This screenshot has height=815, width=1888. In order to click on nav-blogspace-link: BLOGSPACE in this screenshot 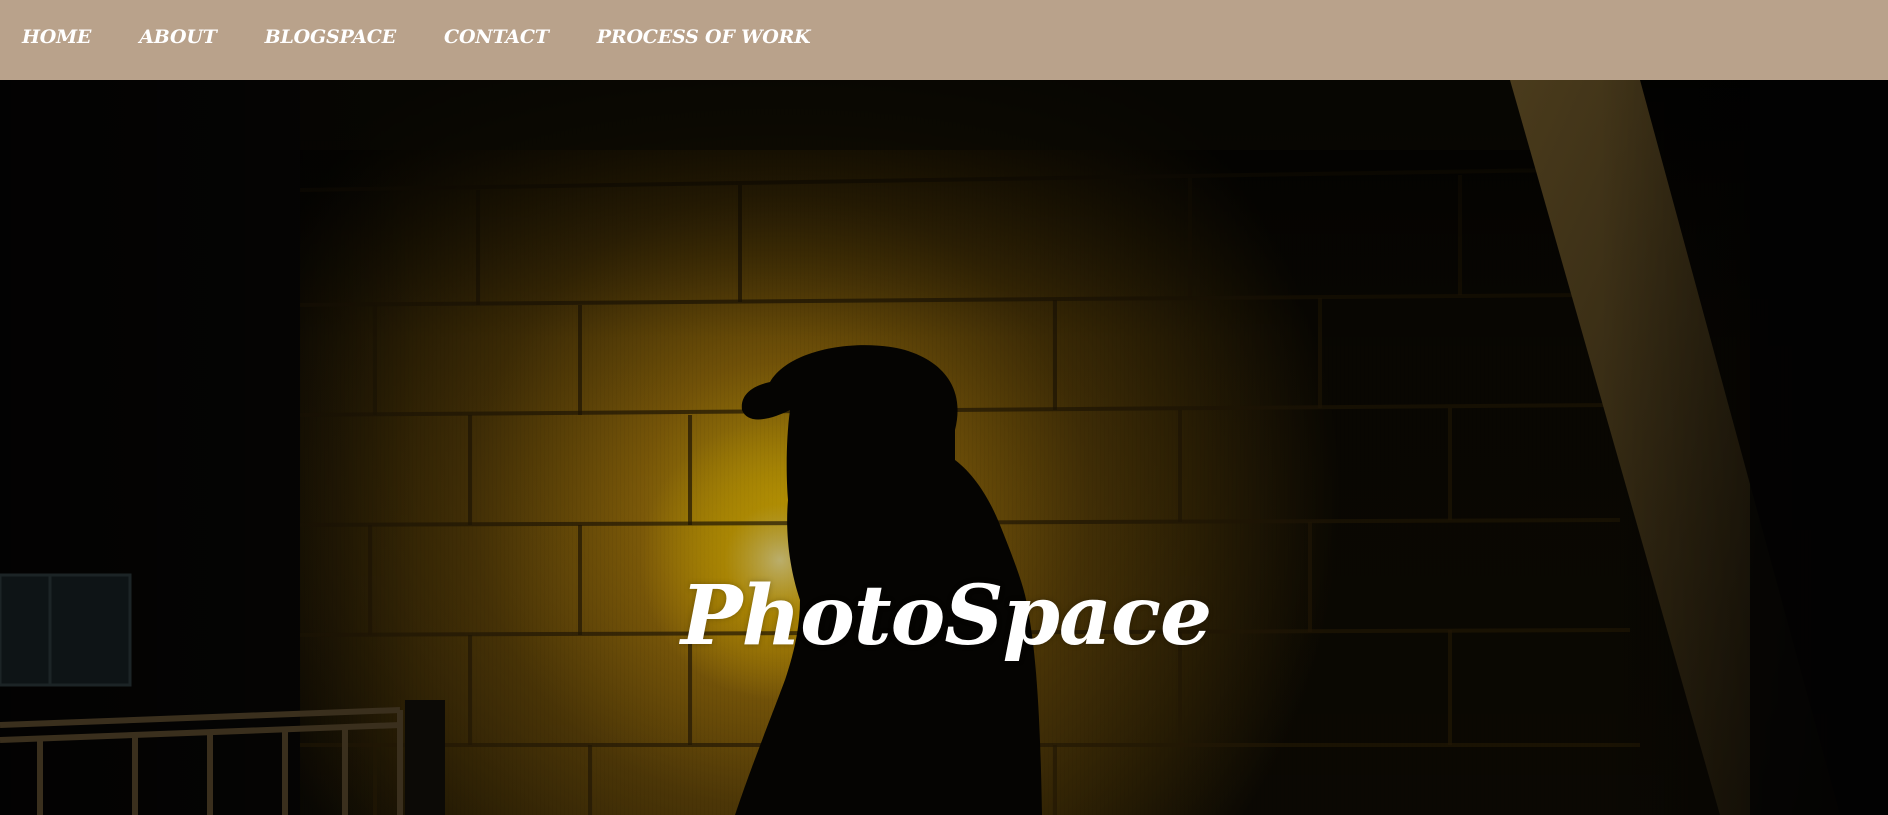, I will do `click(331, 37)`.